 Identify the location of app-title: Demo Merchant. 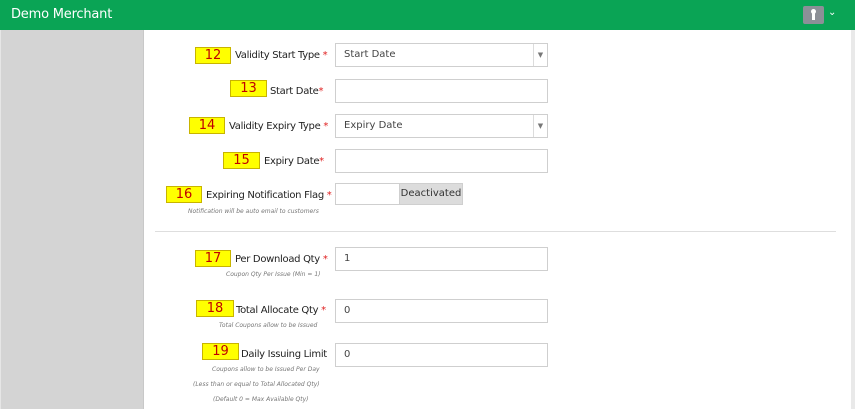
(62, 14).